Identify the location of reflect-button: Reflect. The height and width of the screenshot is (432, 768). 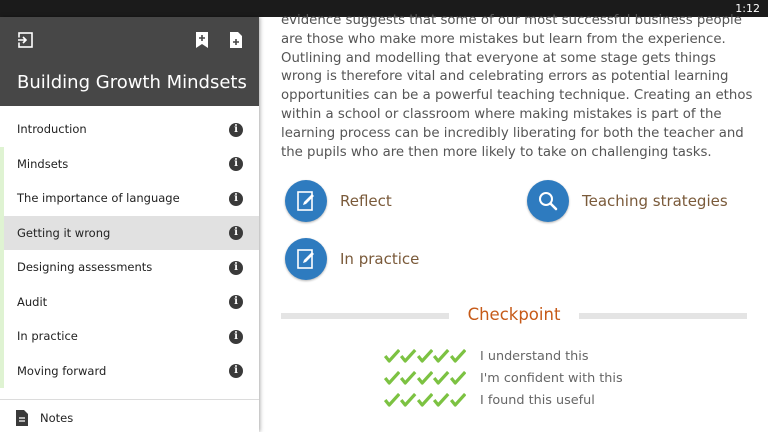
(338, 201).